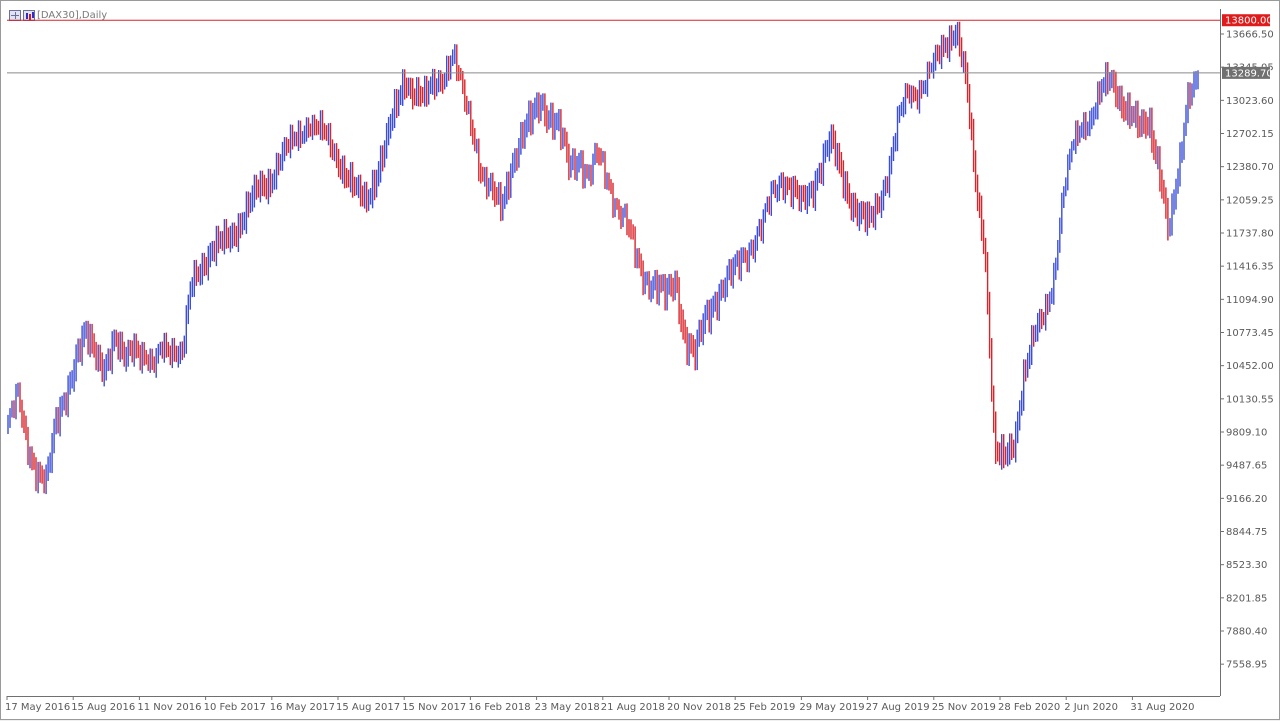  What do you see at coordinates (1249, 73) in the screenshot?
I see `current-price-label: 13289.70` at bounding box center [1249, 73].